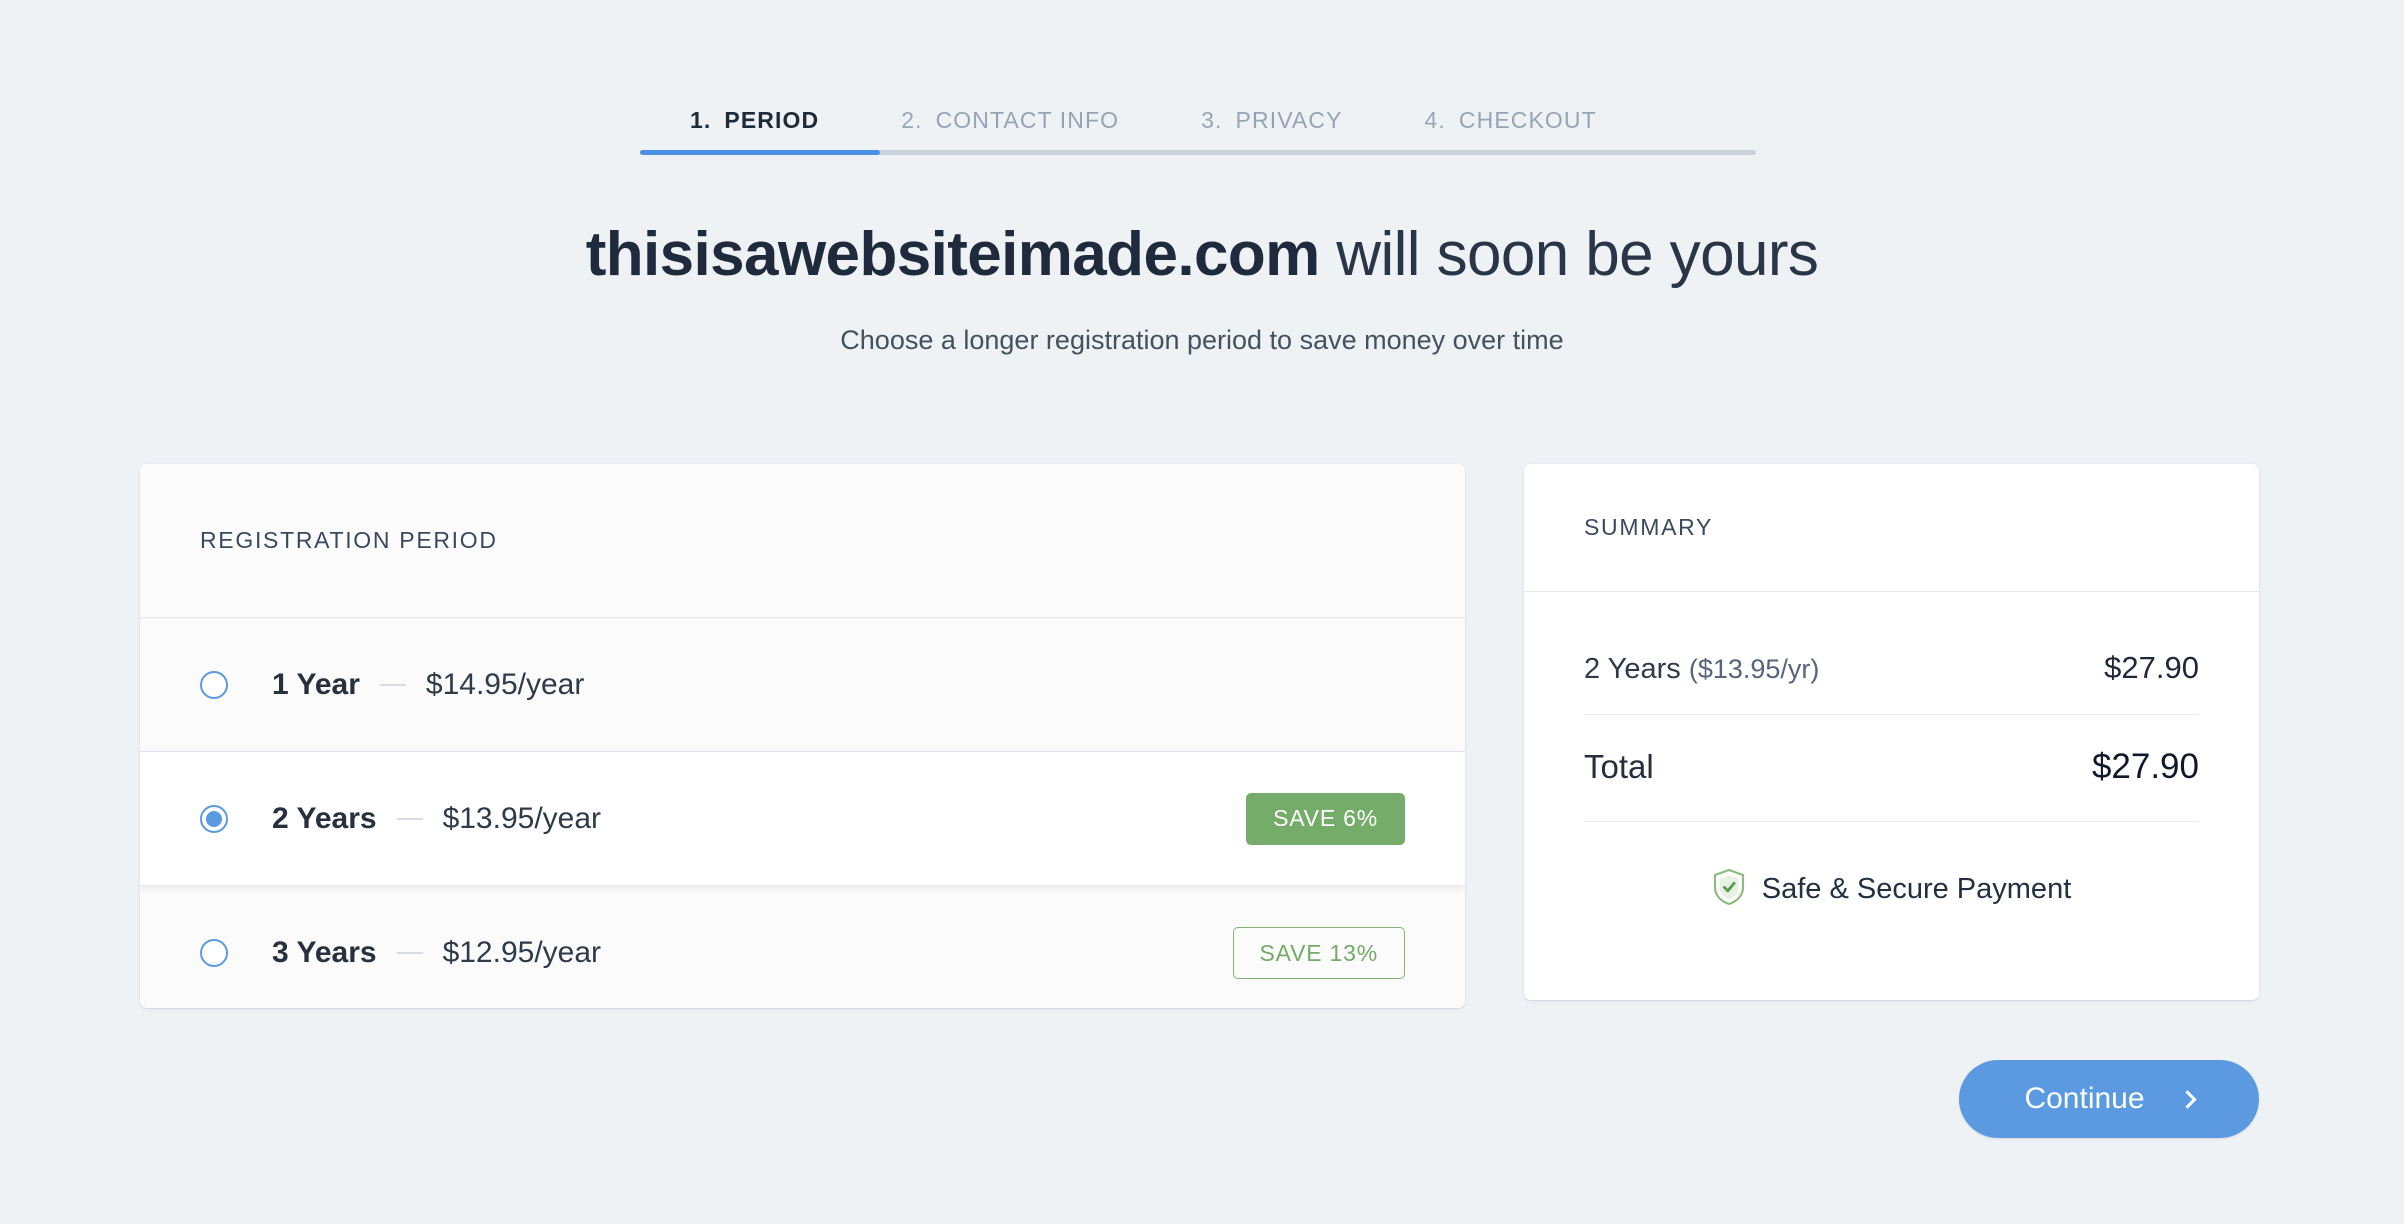 Image resolution: width=2404 pixels, height=1224 pixels. What do you see at coordinates (802, 541) in the screenshot?
I see `registration-period-heading: REGISTRATION PERIOD` at bounding box center [802, 541].